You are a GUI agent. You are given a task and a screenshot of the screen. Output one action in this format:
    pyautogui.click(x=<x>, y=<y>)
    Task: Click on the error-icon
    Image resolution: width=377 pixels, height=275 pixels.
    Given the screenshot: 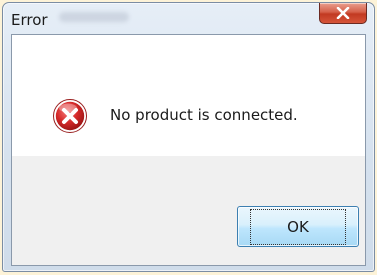 What is the action you would take?
    pyautogui.click(x=70, y=116)
    